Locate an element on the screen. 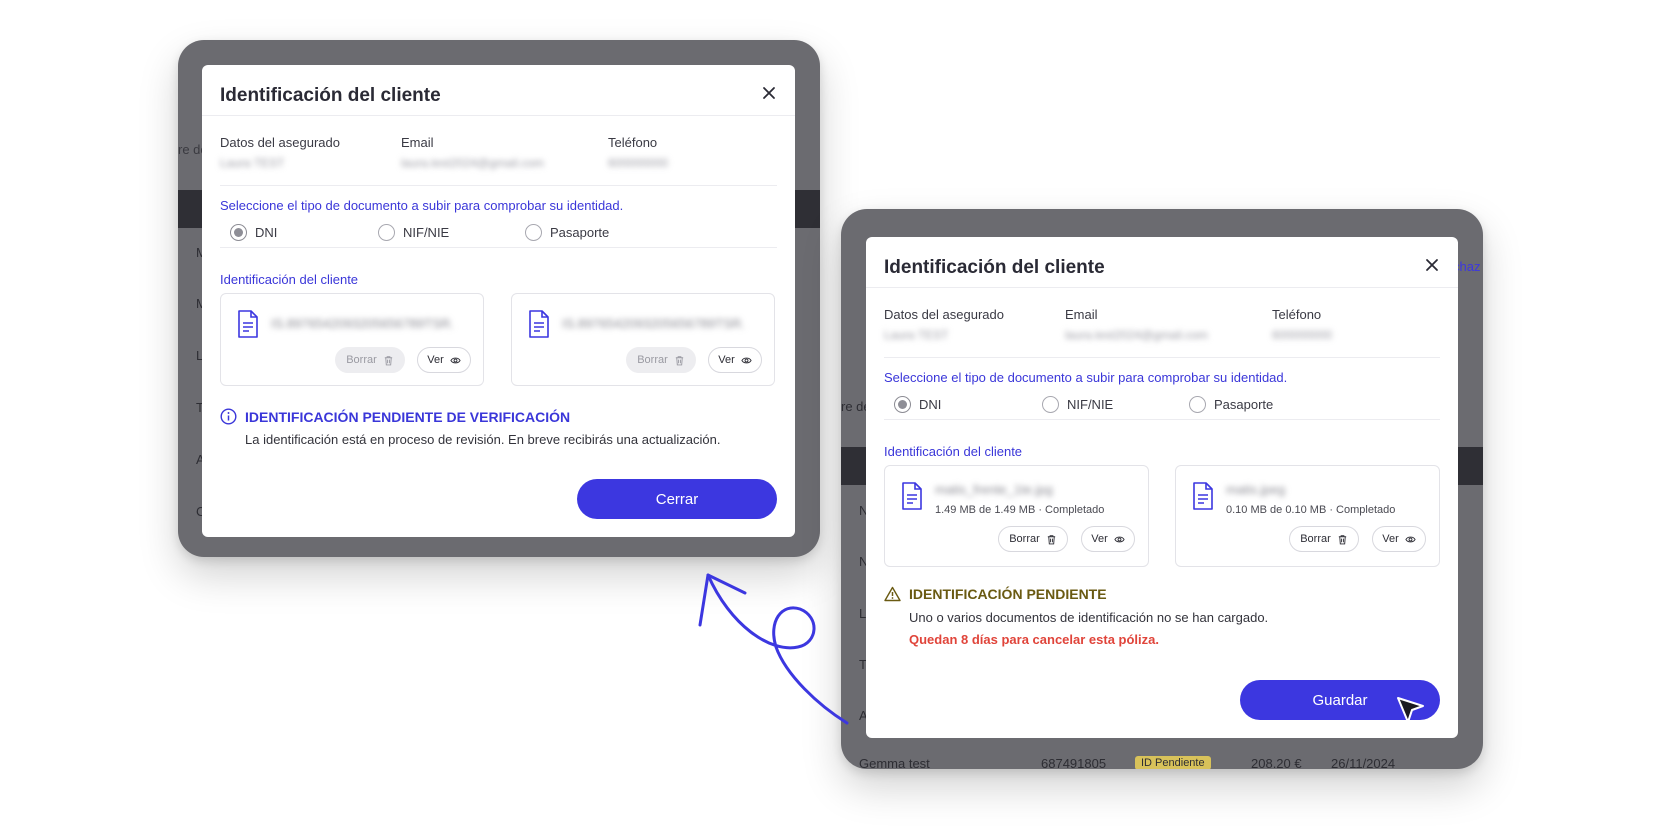 This screenshot has width=1680, height=826. mouse-cursor-icon is located at coordinates (1410, 710).